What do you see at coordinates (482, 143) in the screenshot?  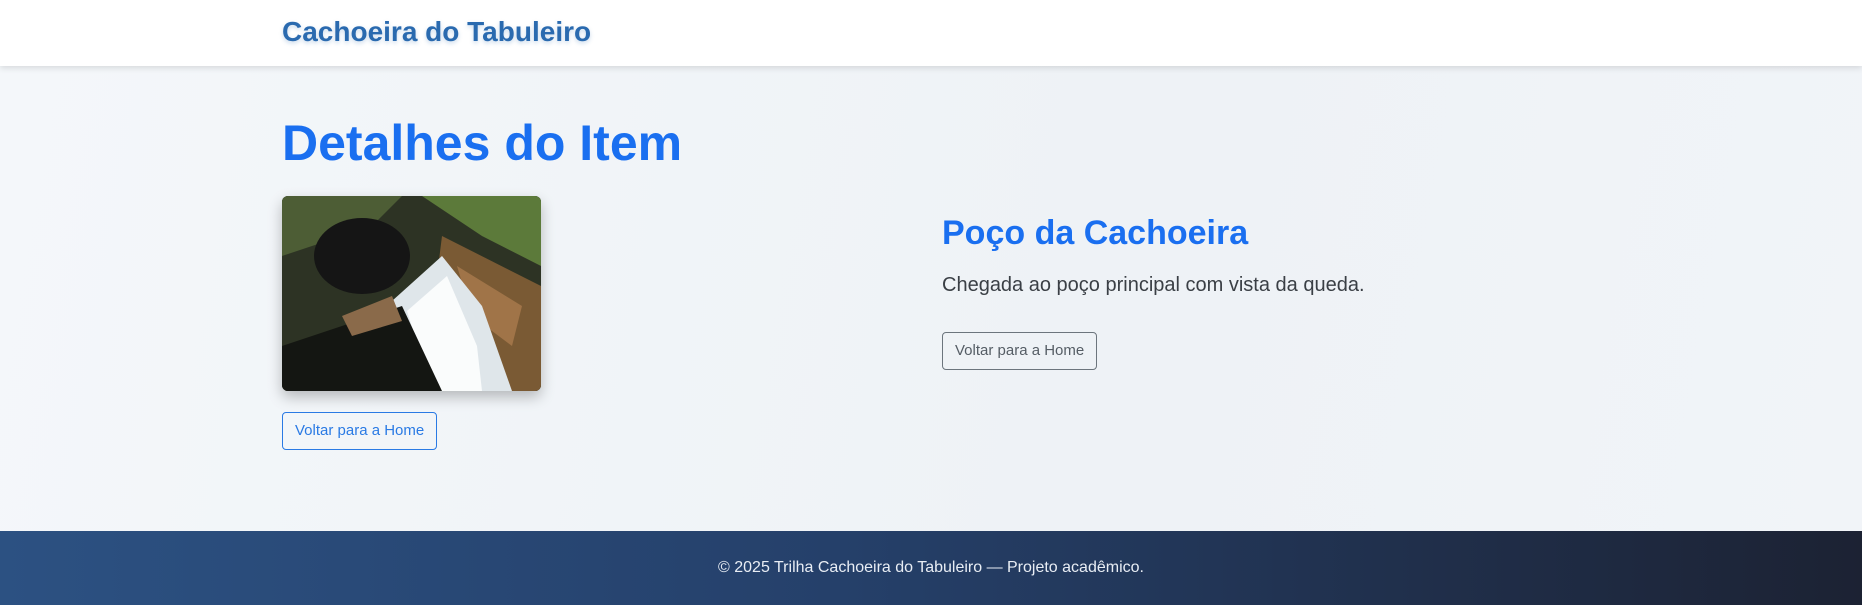 I see `page-title: Detalhes do Item` at bounding box center [482, 143].